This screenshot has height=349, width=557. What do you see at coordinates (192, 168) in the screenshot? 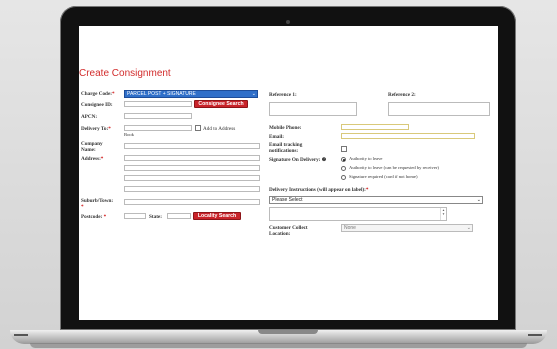
I see `address-line-2-input` at bounding box center [192, 168].